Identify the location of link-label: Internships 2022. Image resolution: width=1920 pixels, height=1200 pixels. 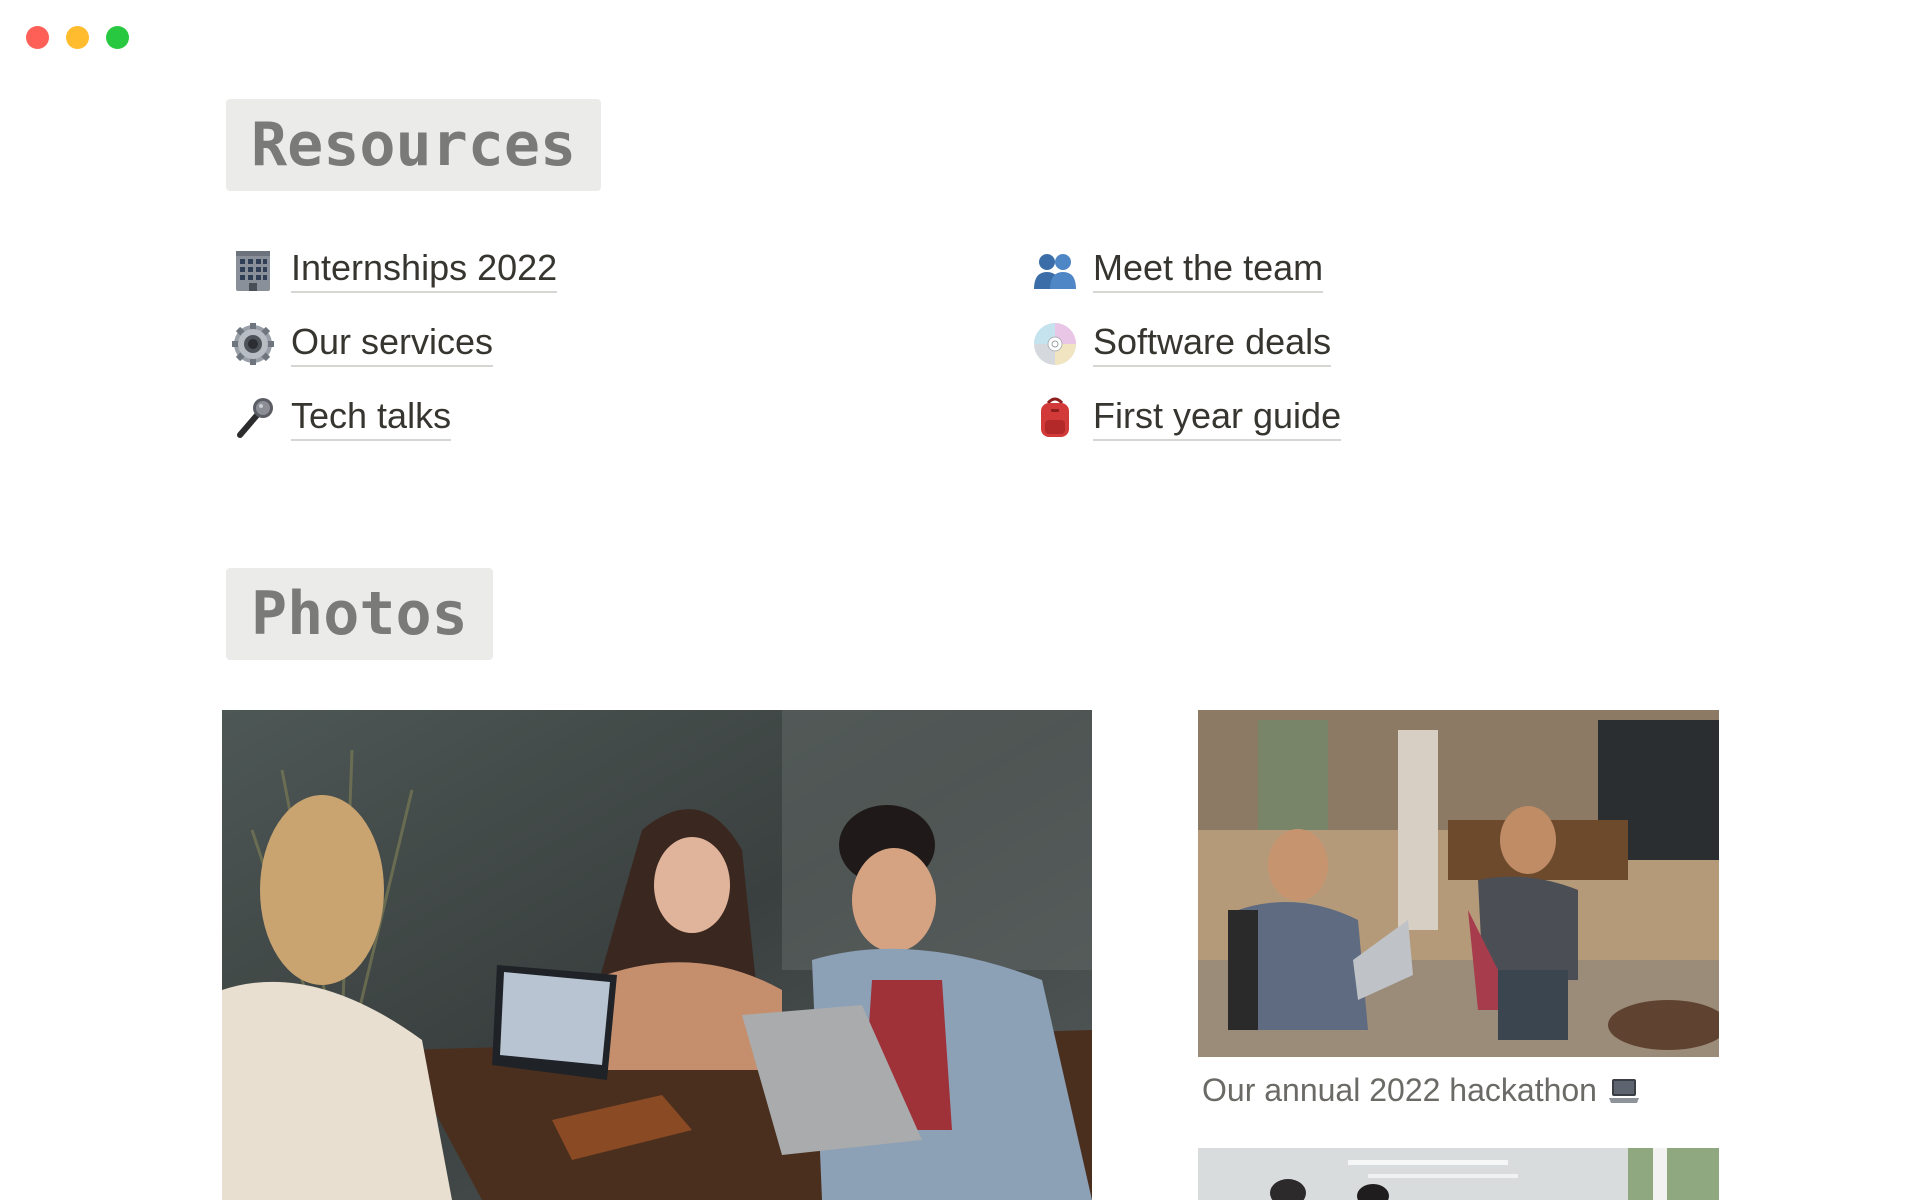
(424, 270).